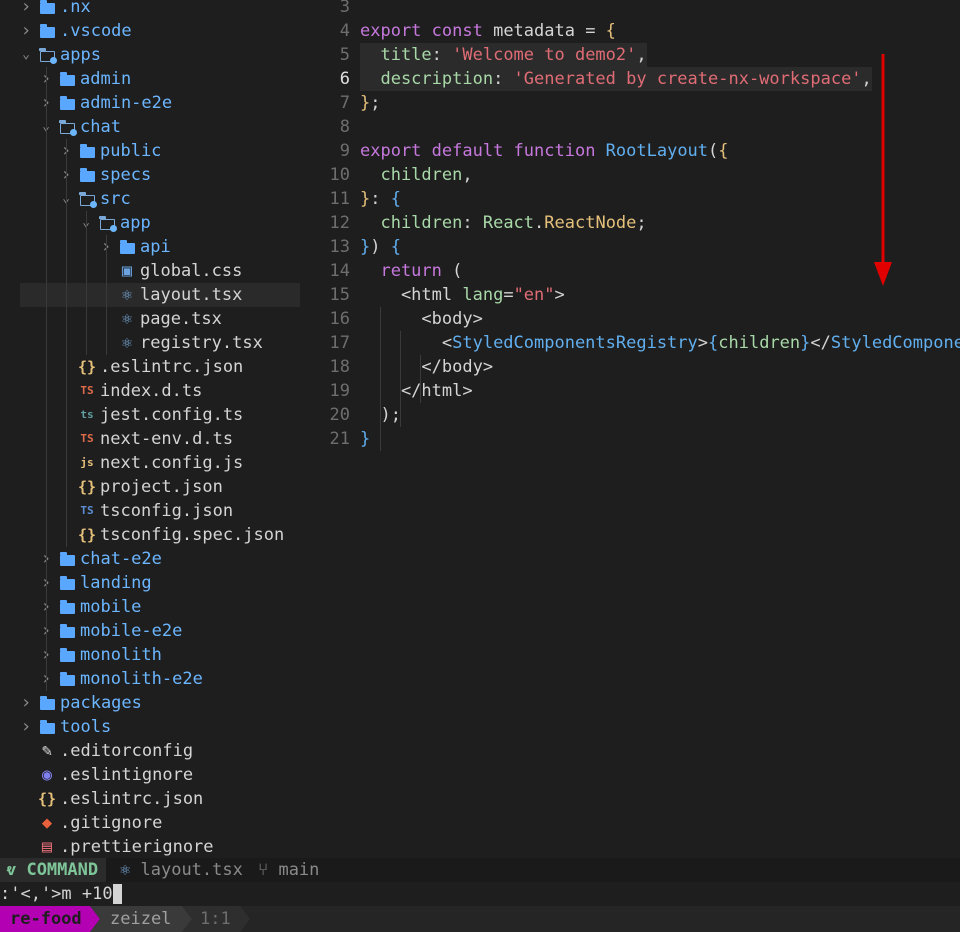 The image size is (960, 932). Describe the element at coordinates (462, 31) in the screenshot. I see `code-token: const` at that location.